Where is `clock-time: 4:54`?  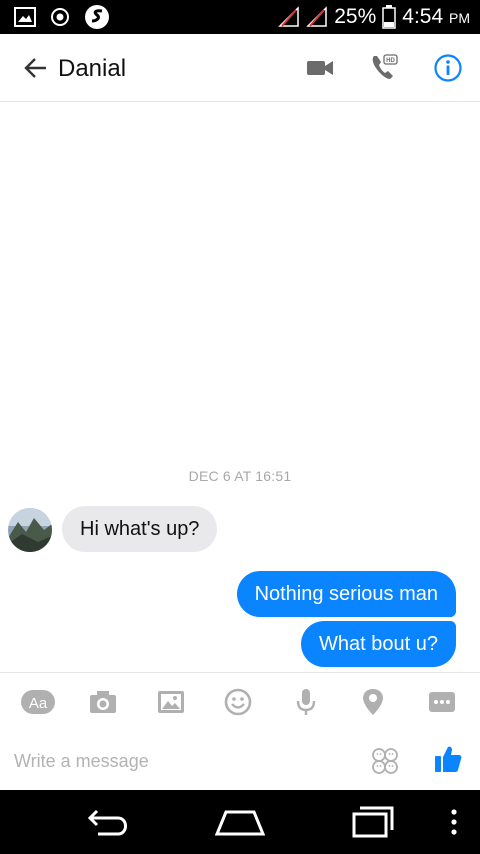
clock-time: 4:54 is located at coordinates (423, 16).